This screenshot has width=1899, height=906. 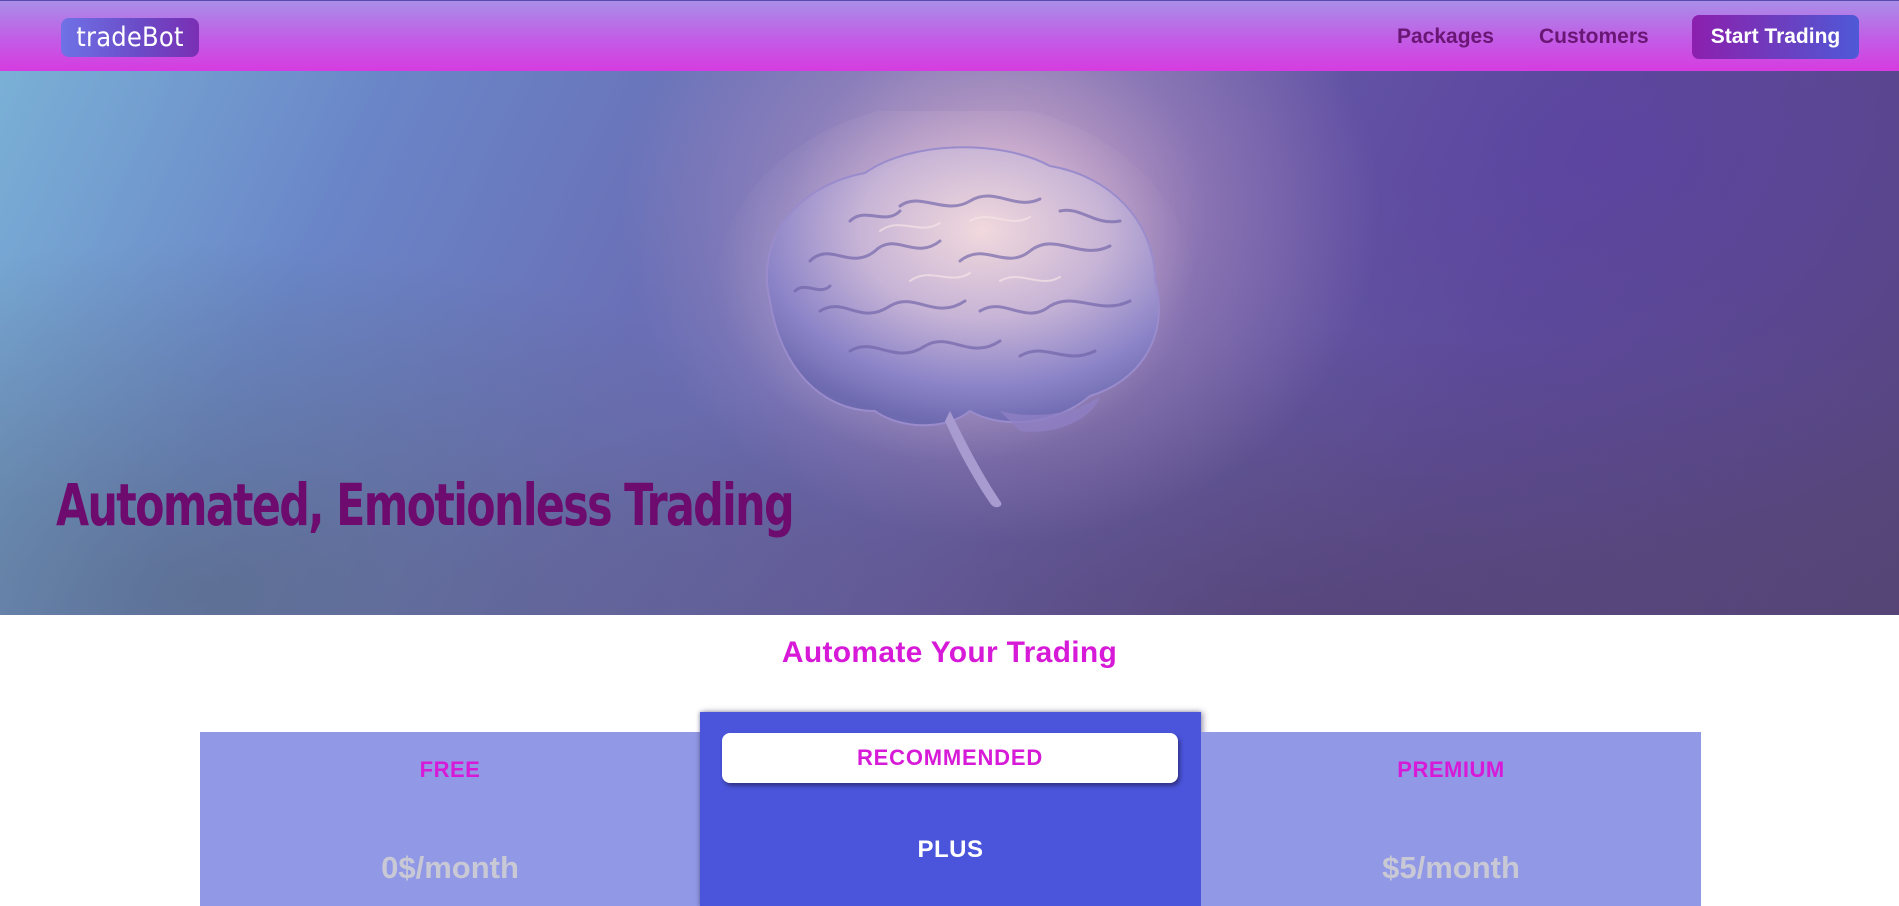 What do you see at coordinates (1594, 37) in the screenshot?
I see `nav-link-customers: Customers` at bounding box center [1594, 37].